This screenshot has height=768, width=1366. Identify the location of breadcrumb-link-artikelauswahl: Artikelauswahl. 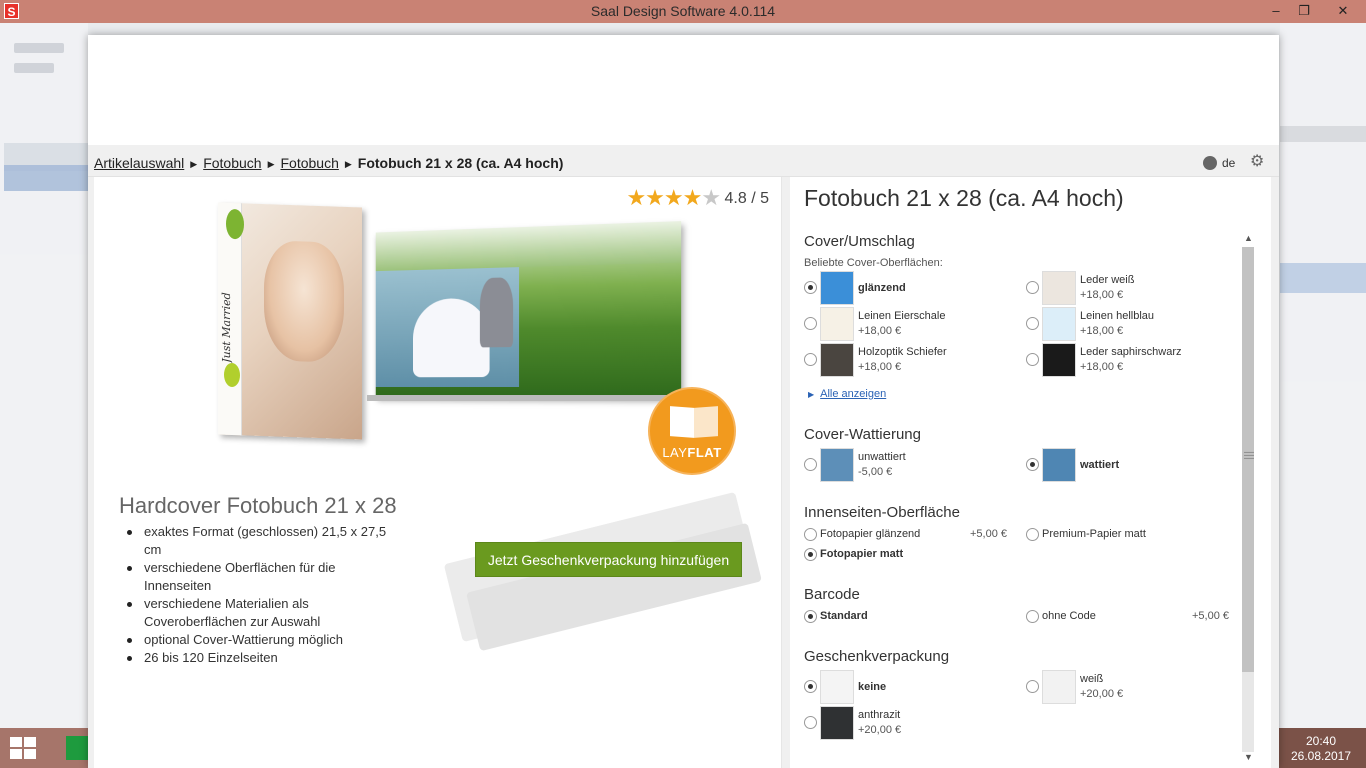
(139, 163).